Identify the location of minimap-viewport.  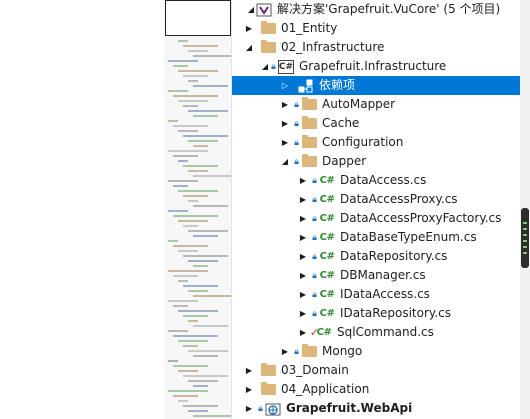
(198, 18).